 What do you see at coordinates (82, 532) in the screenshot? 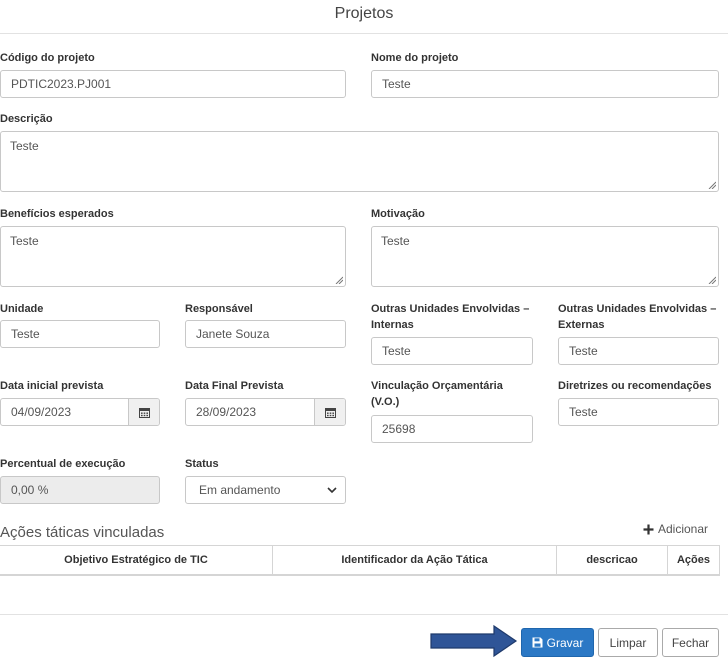
I see `acoes-title: Ações táticas vinculadas` at bounding box center [82, 532].